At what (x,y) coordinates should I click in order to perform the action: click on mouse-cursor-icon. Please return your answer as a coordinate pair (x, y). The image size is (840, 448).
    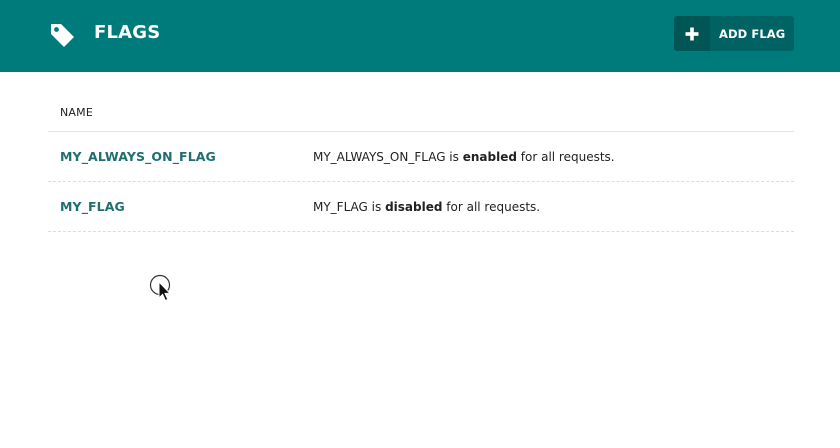
    Looking at the image, I should click on (160, 288).